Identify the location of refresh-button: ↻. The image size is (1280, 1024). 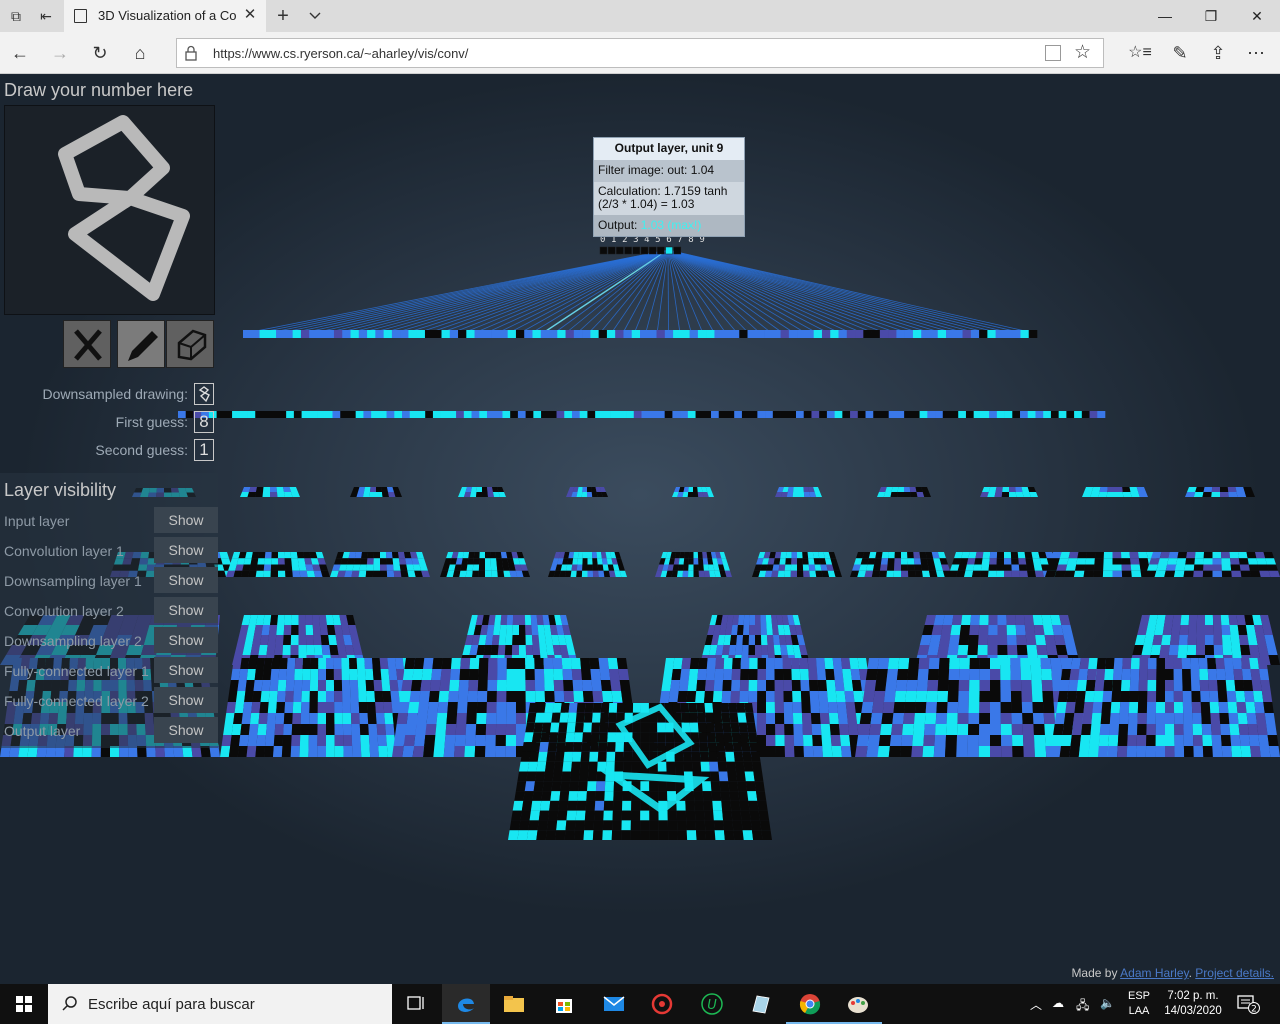
(100, 53).